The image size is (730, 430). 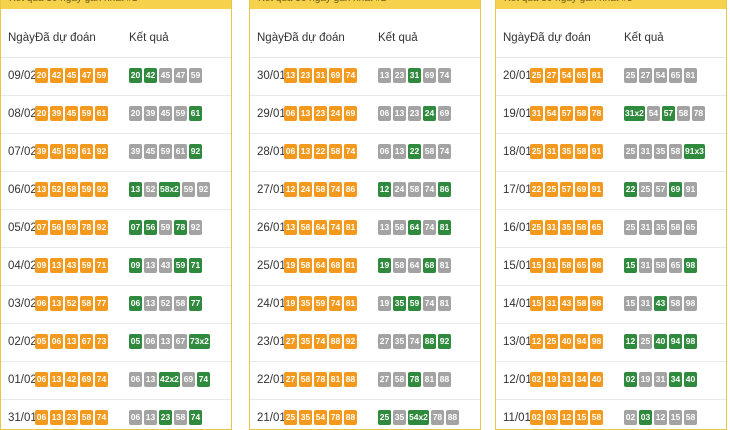 I want to click on matched-number-badge: 91x3, so click(x=694, y=151).